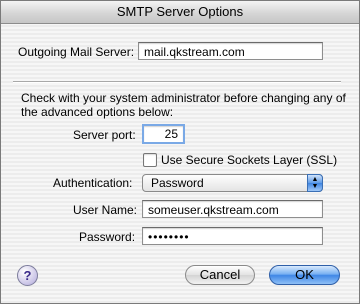 The width and height of the screenshot is (360, 304). What do you see at coordinates (232, 236) in the screenshot?
I see `password-field: ••••••••` at bounding box center [232, 236].